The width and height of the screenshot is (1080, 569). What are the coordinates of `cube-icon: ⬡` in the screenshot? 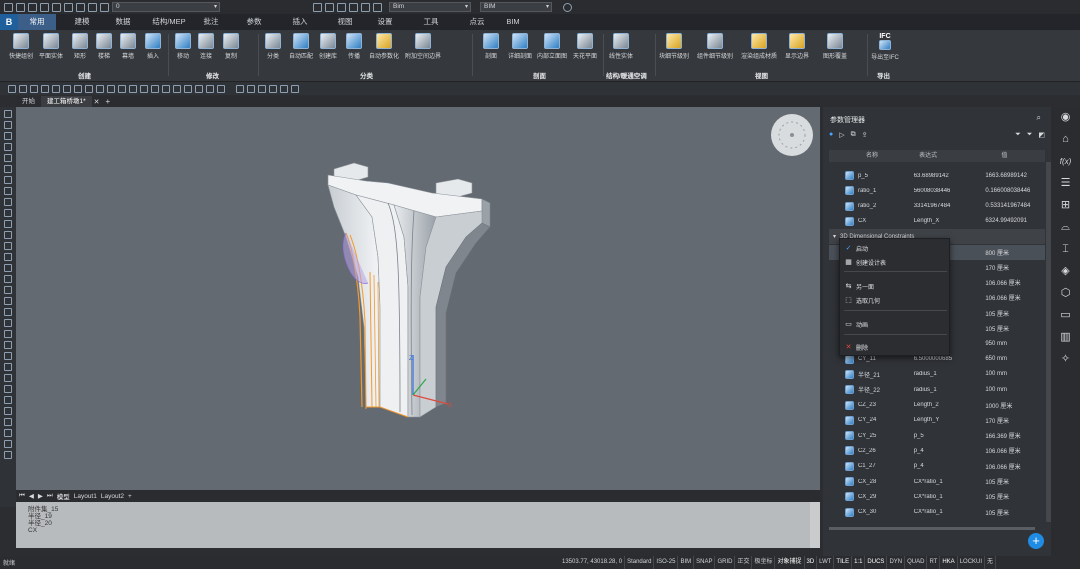 It's located at (1065, 293).